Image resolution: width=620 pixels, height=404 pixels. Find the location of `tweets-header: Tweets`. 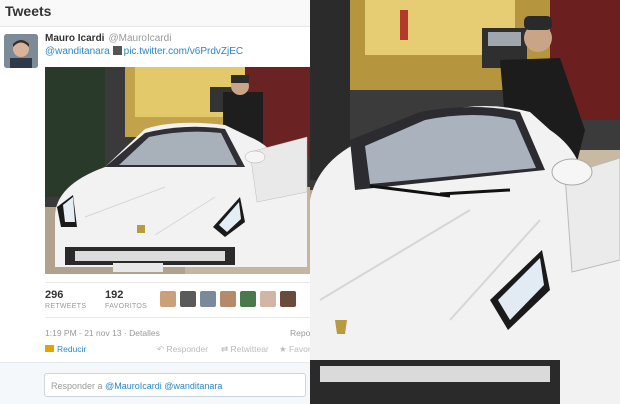

tweets-header: Tweets is located at coordinates (155, 13).